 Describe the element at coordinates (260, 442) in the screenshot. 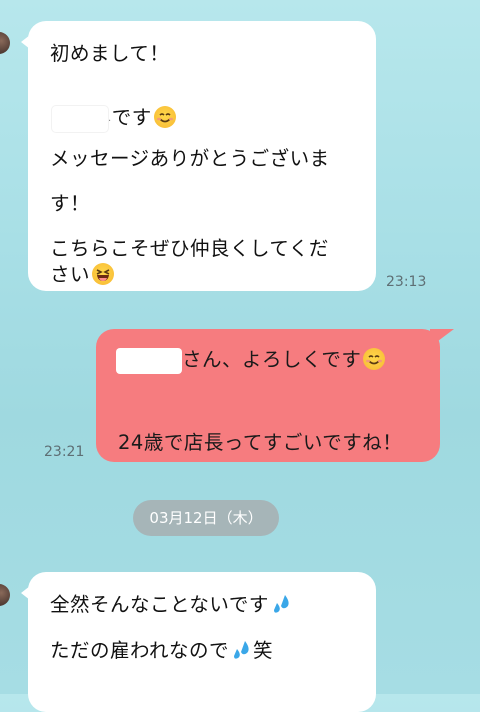

I see `message-line: 24歳で店長ってすごいですね！` at that location.